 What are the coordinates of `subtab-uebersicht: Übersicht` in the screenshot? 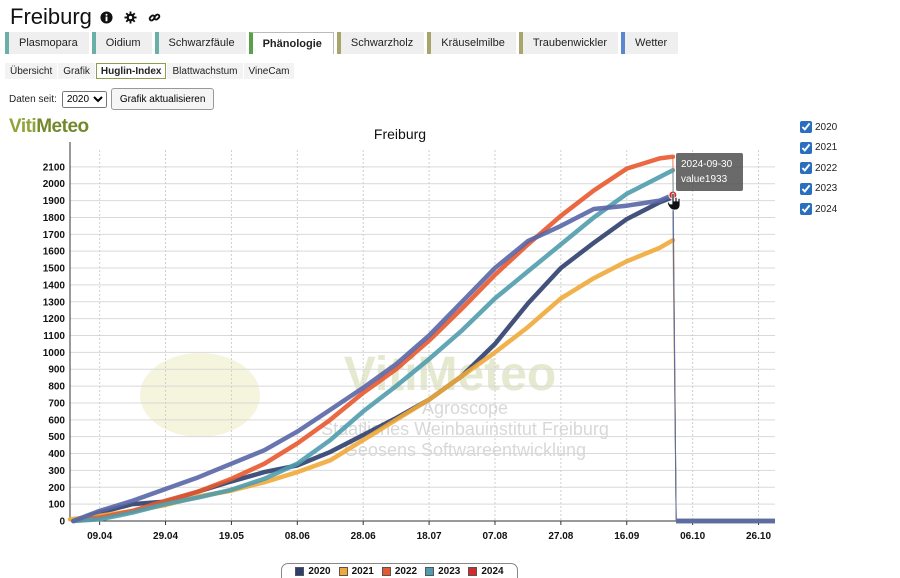 It's located at (31, 71).